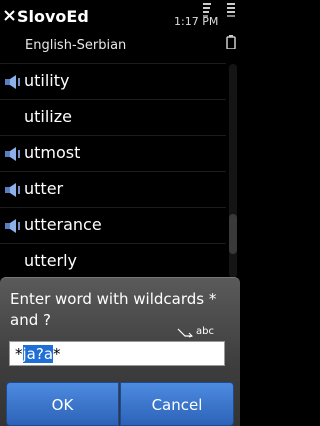 The width and height of the screenshot is (320, 426). What do you see at coordinates (113, 117) in the screenshot?
I see `list-item: utilize` at bounding box center [113, 117].